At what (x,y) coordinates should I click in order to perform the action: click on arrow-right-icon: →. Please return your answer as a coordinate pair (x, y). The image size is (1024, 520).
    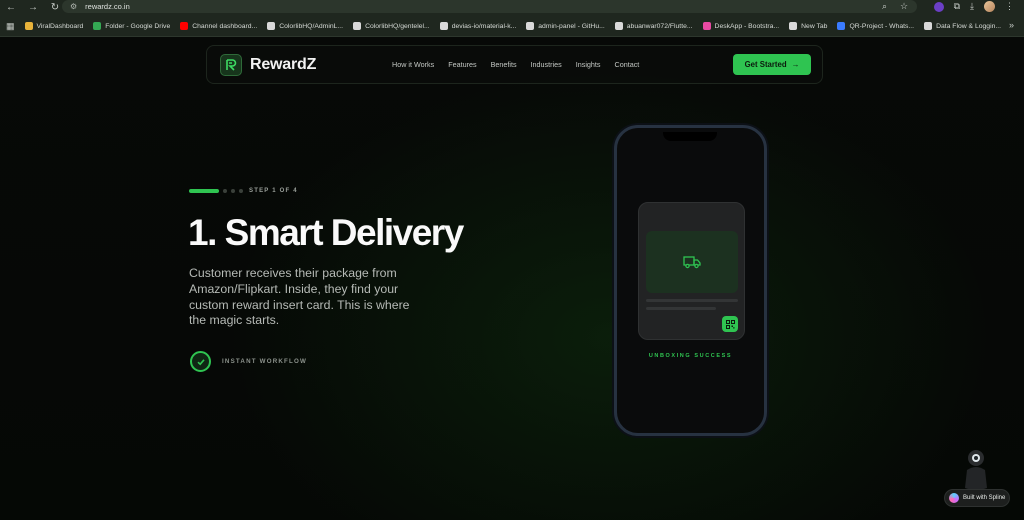
    Looking at the image, I should click on (795, 64).